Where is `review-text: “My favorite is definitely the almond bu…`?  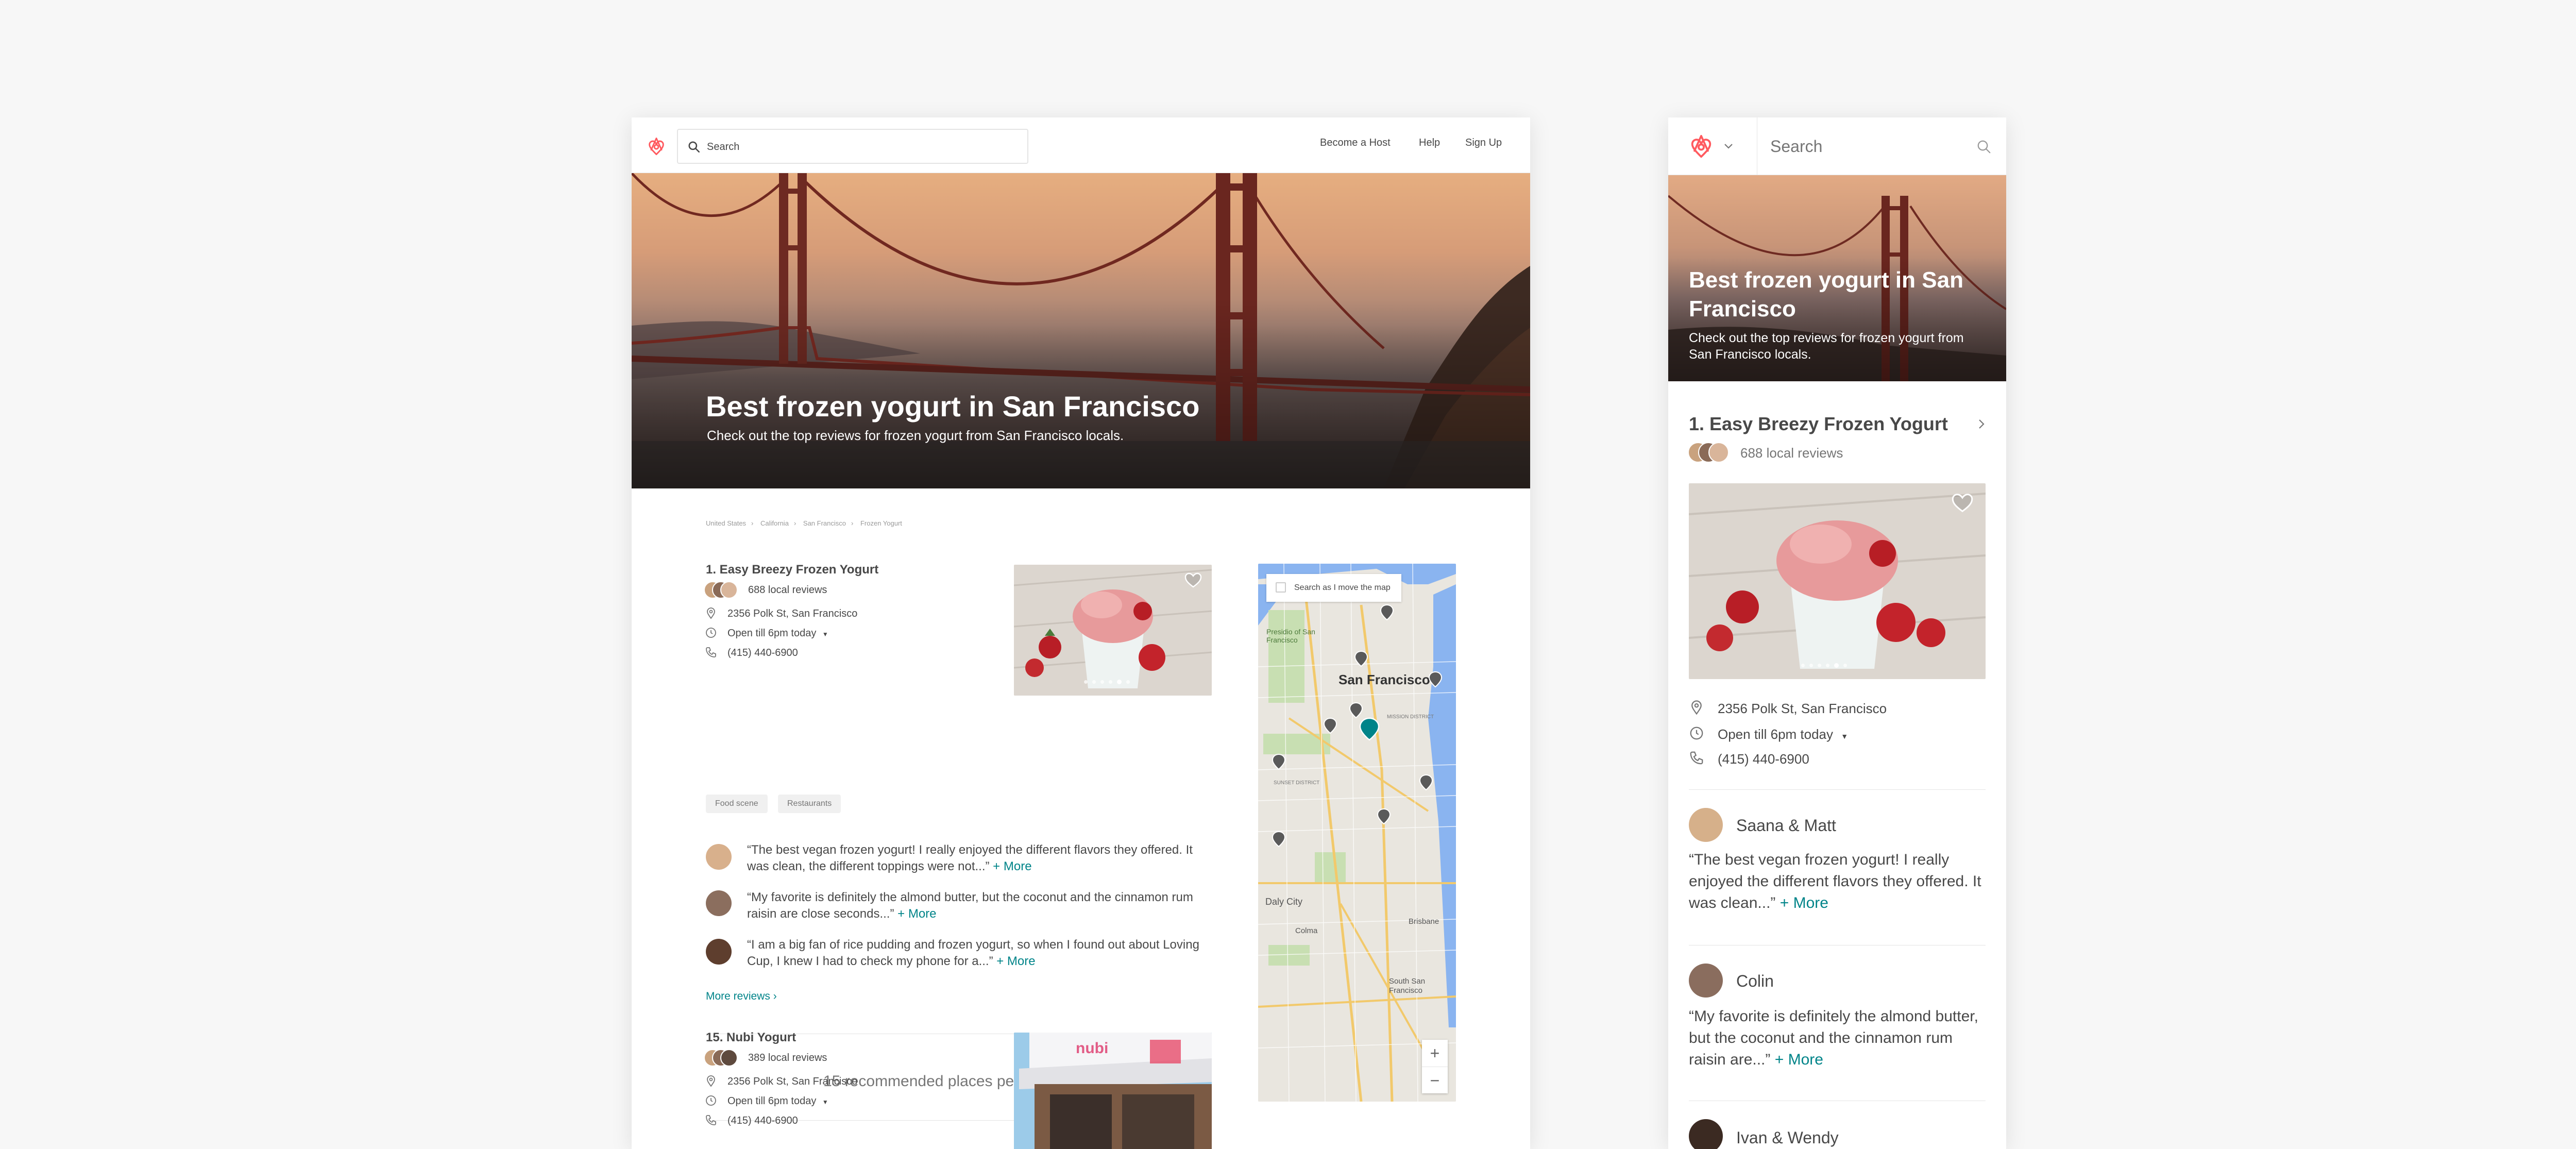 review-text: “My favorite is definitely the almond bu… is located at coordinates (1833, 1038).